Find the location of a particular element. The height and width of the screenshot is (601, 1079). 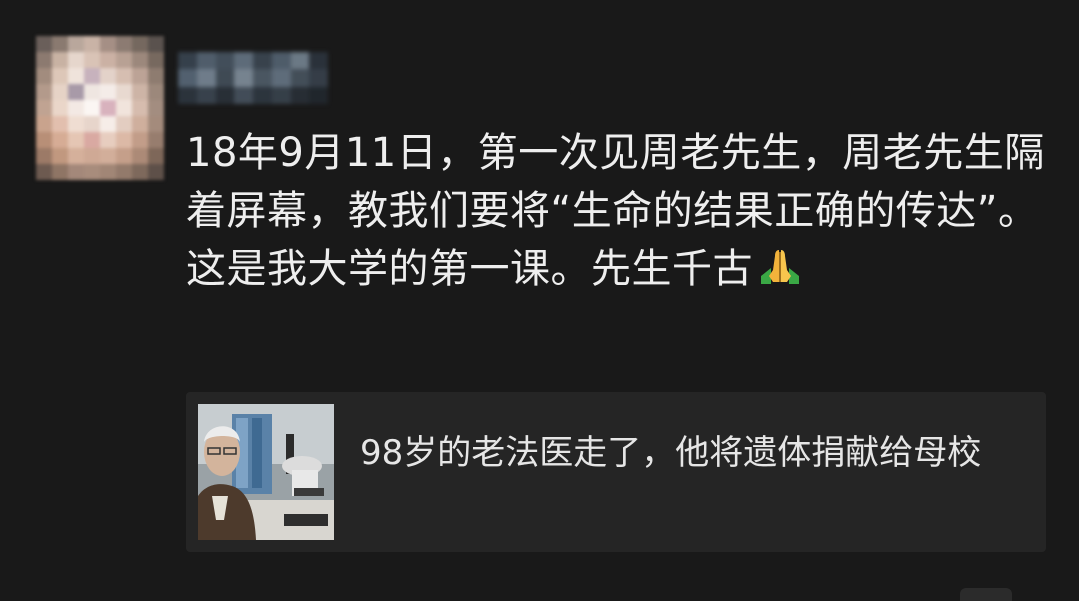

username is located at coordinates (253, 78).